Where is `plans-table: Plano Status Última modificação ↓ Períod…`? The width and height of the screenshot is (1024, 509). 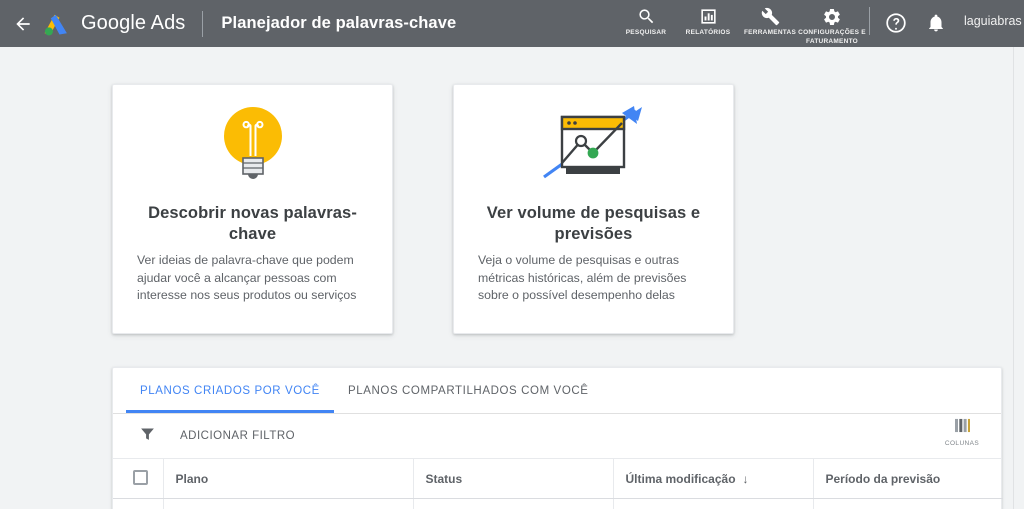
plans-table: Plano Status Última modificação ↓ Períod… is located at coordinates (558, 484).